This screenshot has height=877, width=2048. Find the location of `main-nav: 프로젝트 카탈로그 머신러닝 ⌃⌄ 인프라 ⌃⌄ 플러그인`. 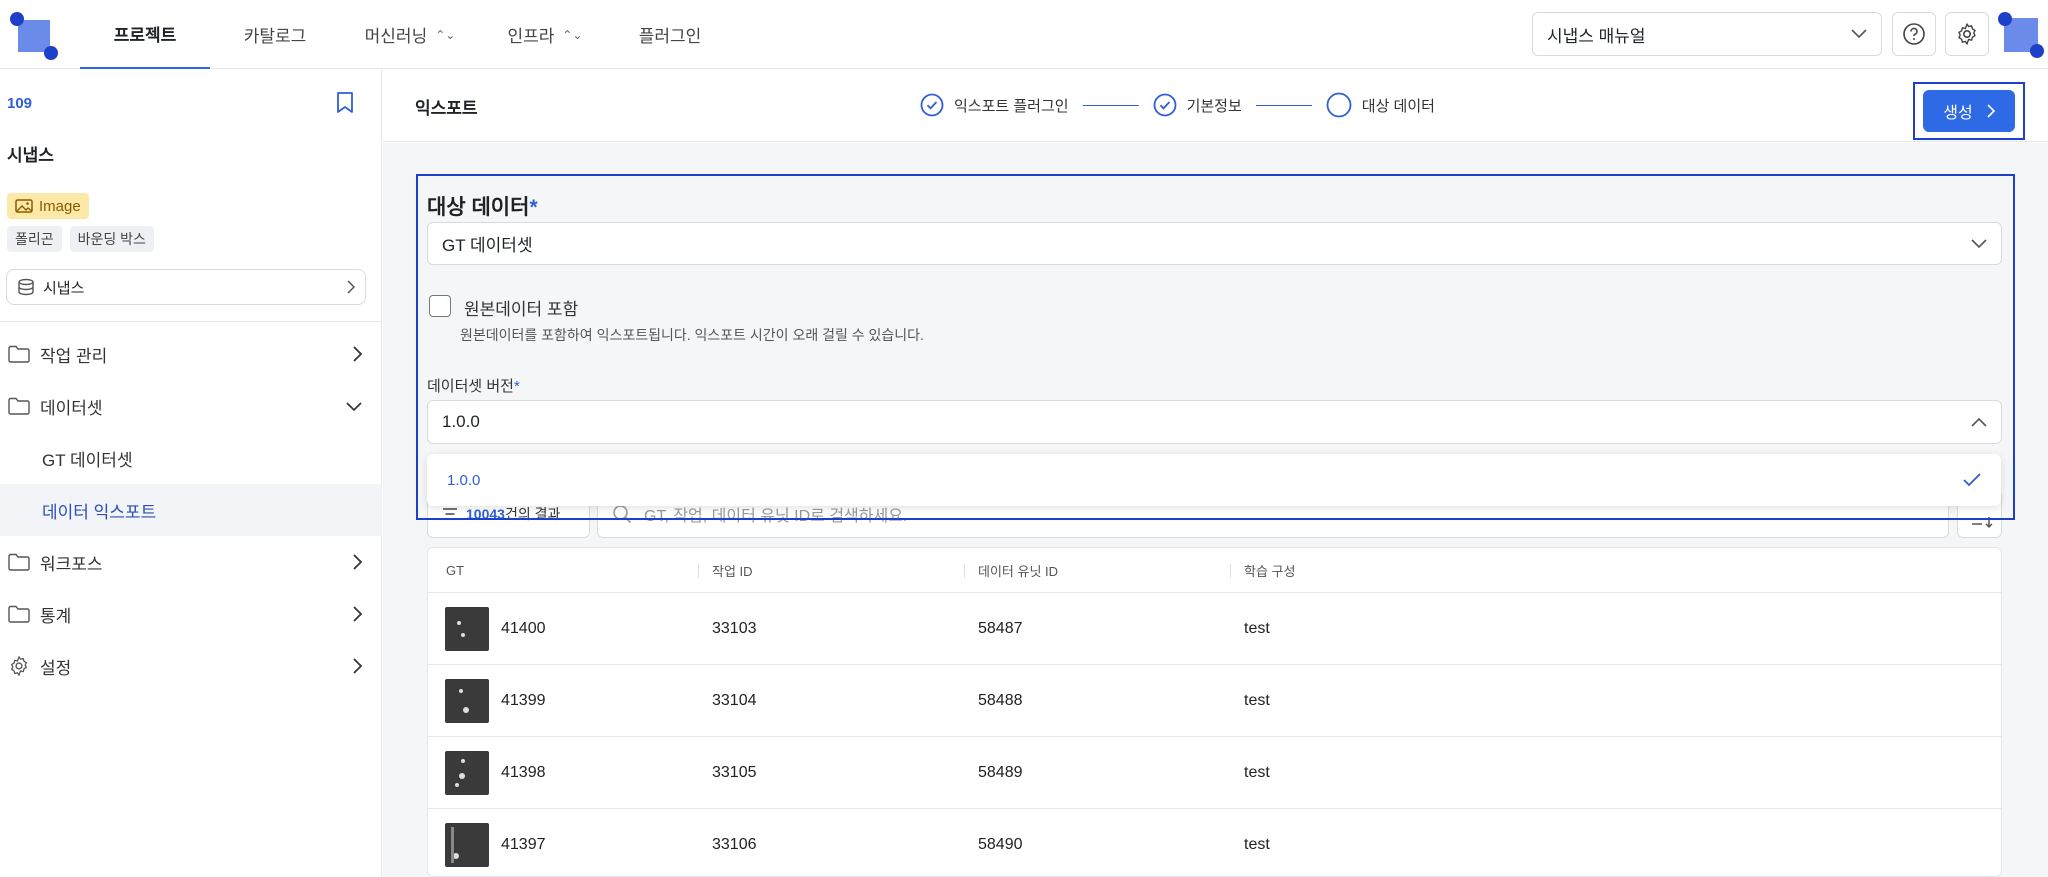

main-nav: 프로젝트 카탈로그 머신러닝 ⌃⌄ 인프라 ⌃⌄ 플러그인 is located at coordinates (405, 34).